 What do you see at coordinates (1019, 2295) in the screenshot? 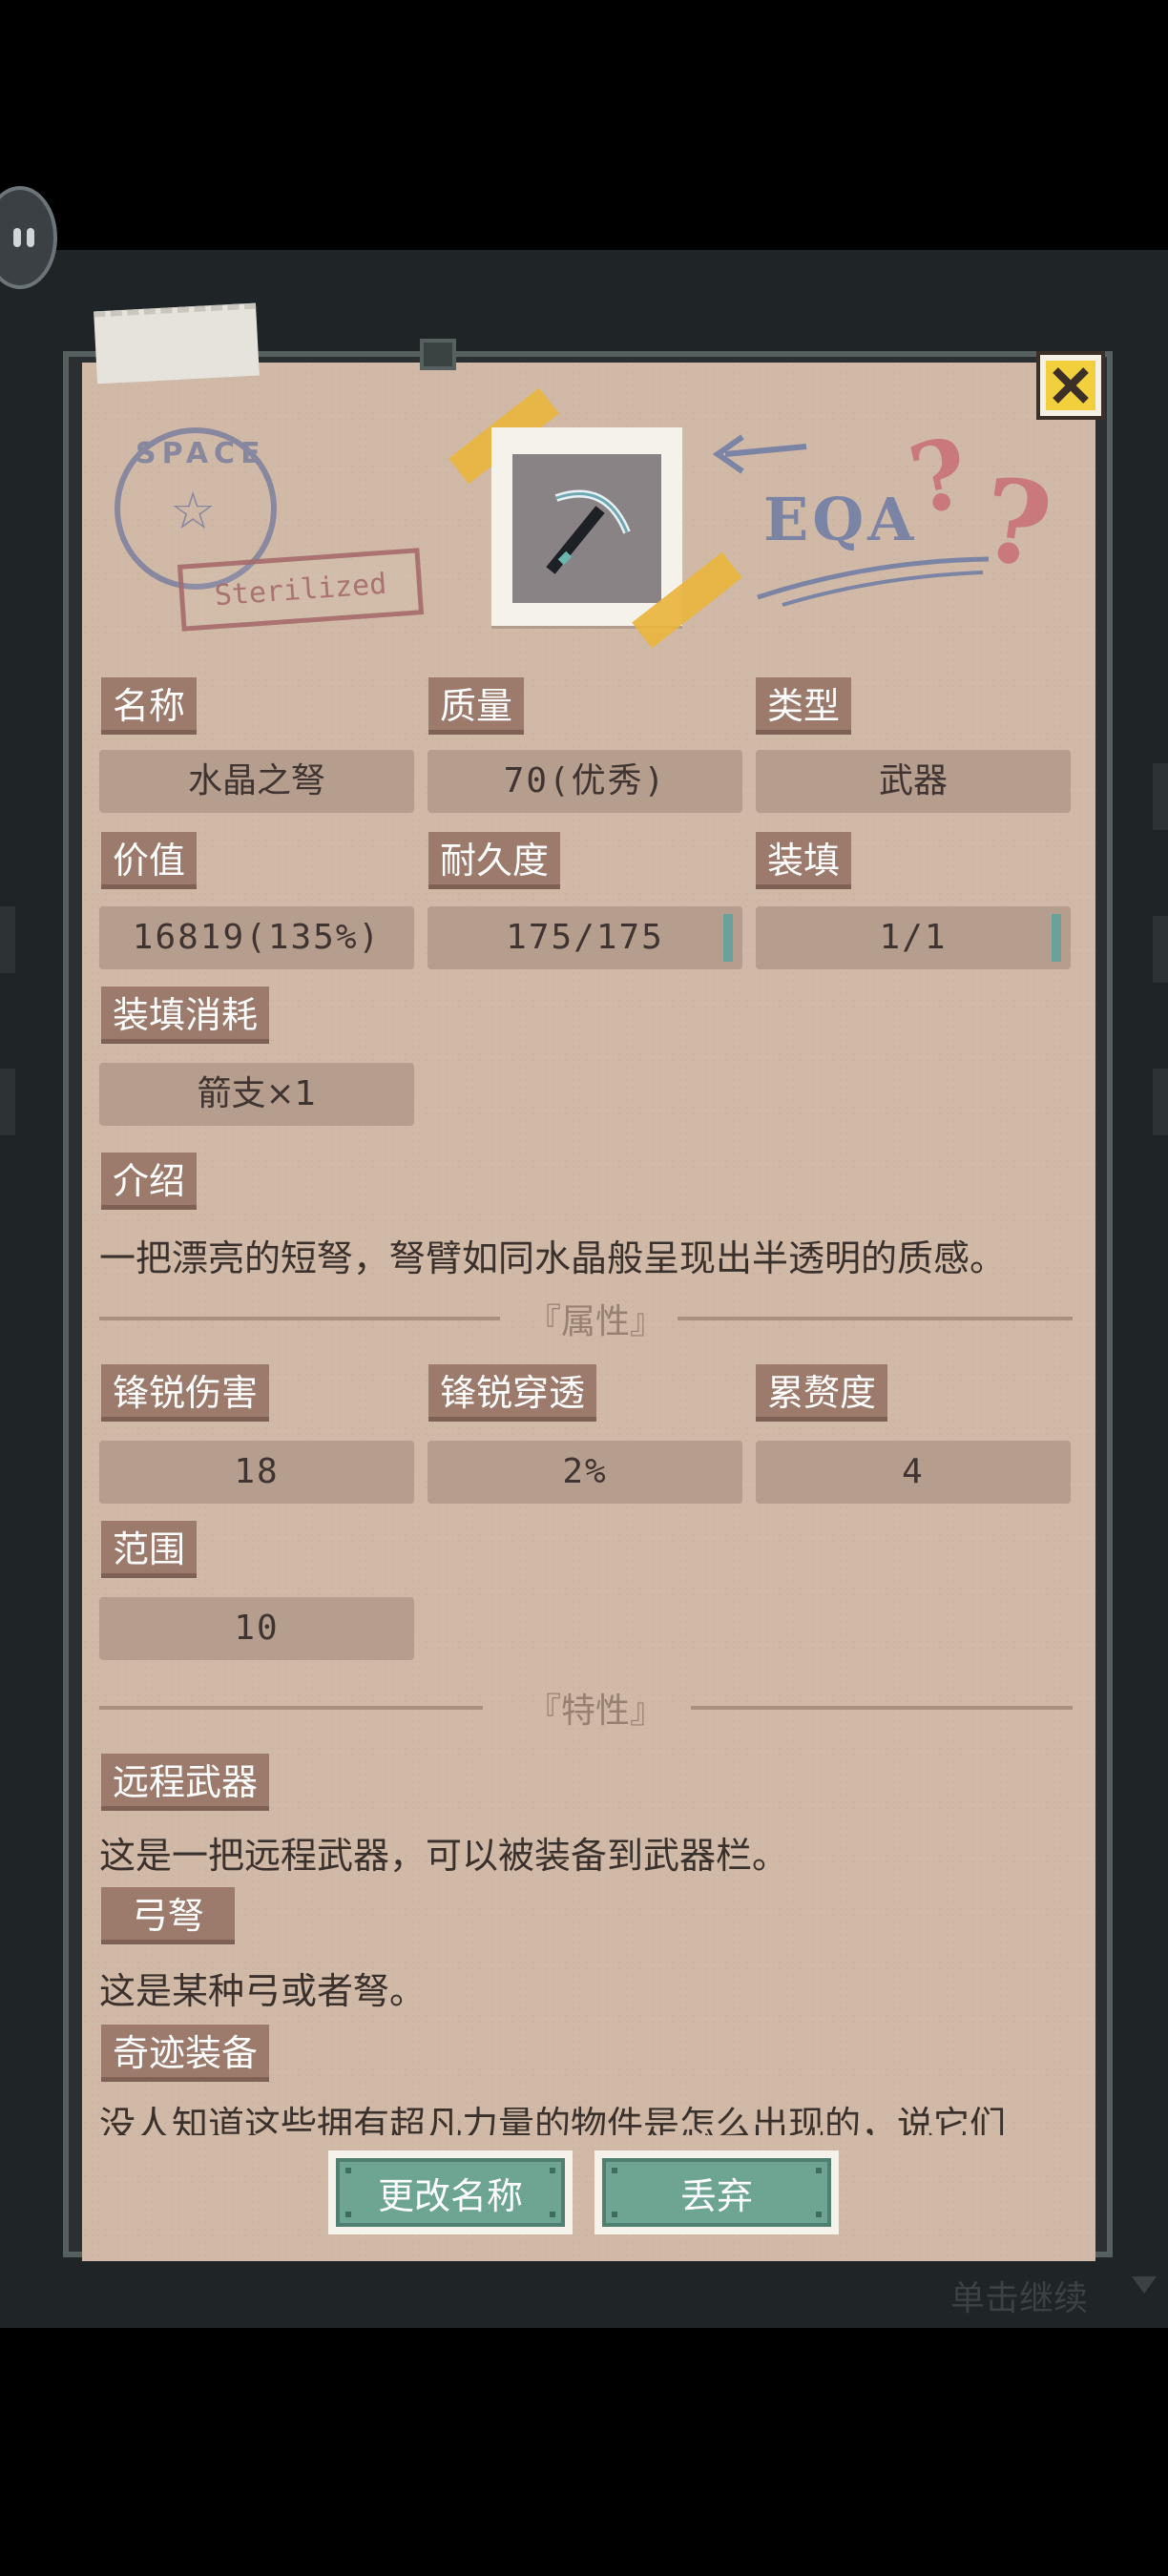
I see `continue-hint: 单击继续` at bounding box center [1019, 2295].